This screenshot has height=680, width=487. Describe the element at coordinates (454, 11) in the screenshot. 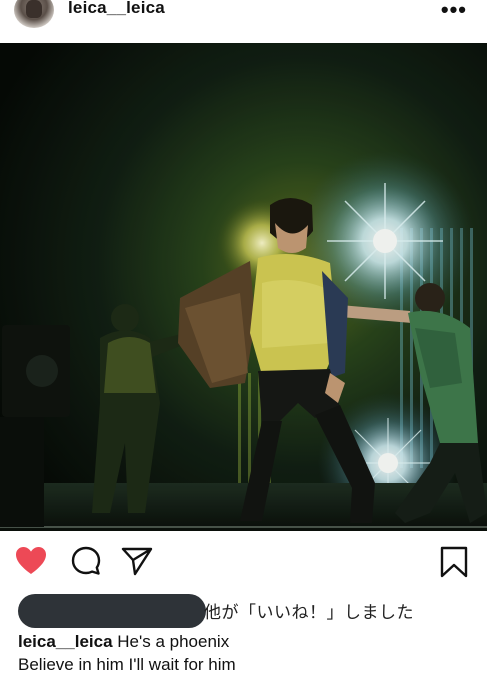

I see `more-icon: •••` at that location.